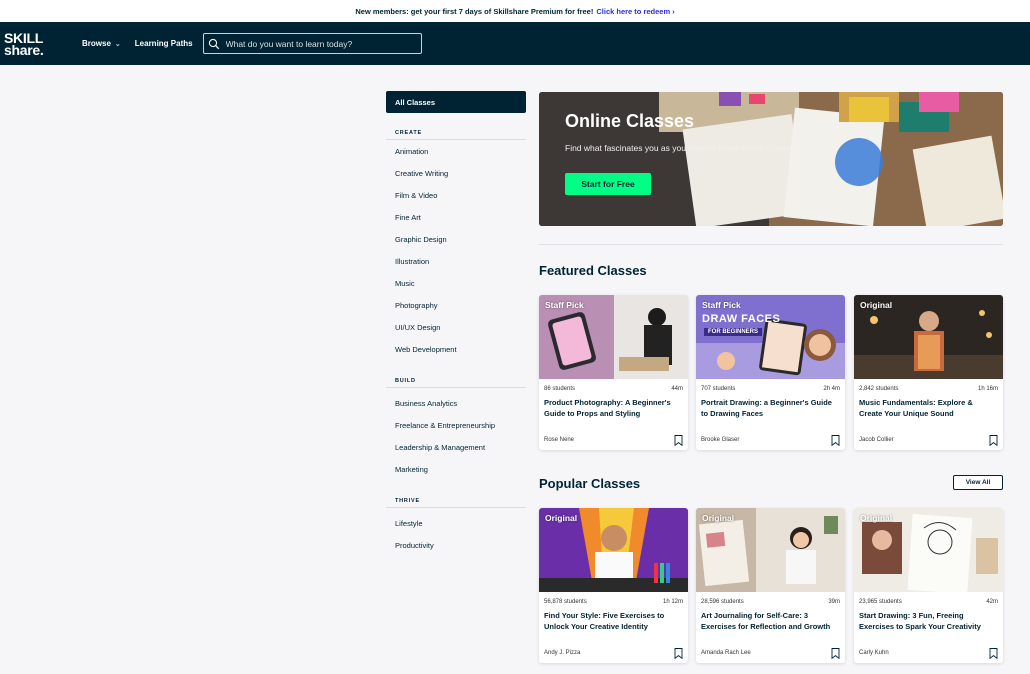 This screenshot has height=674, width=1030. I want to click on category-item: Graphic Design, so click(456, 239).